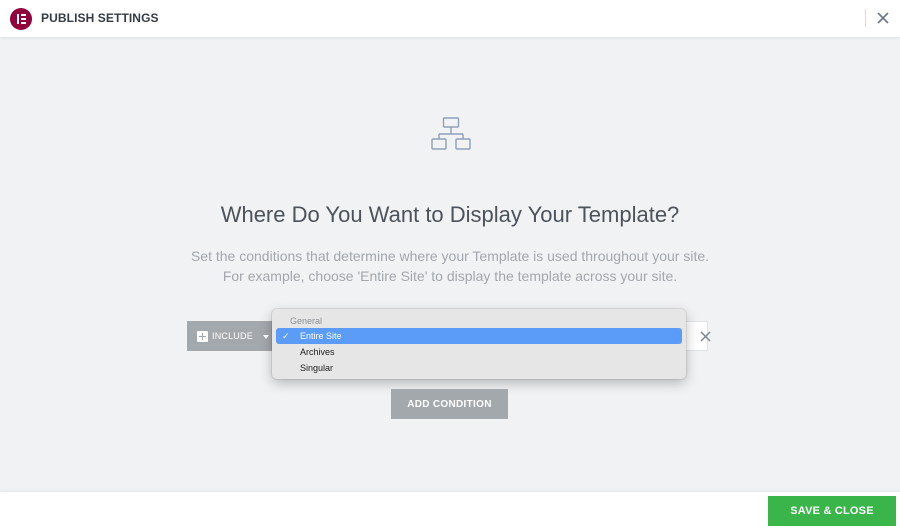 The height and width of the screenshot is (529, 900). I want to click on caret-down-icon, so click(266, 337).